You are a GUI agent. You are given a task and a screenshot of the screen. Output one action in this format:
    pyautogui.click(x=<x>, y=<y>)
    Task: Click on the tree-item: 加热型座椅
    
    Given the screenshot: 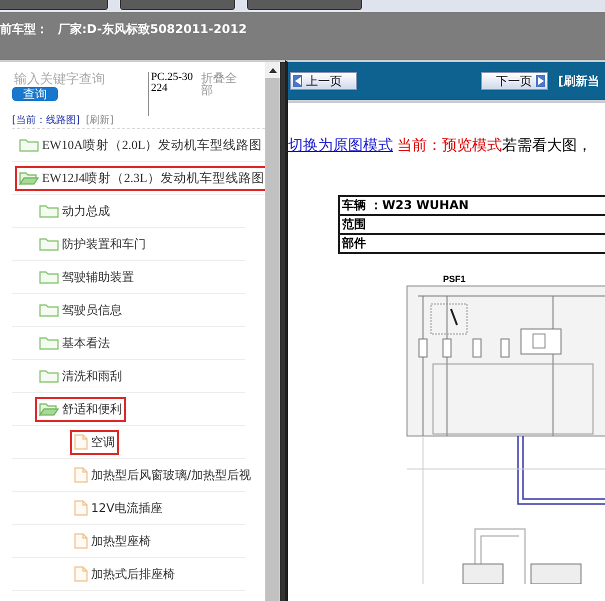 What is the action you would take?
    pyautogui.click(x=112, y=541)
    